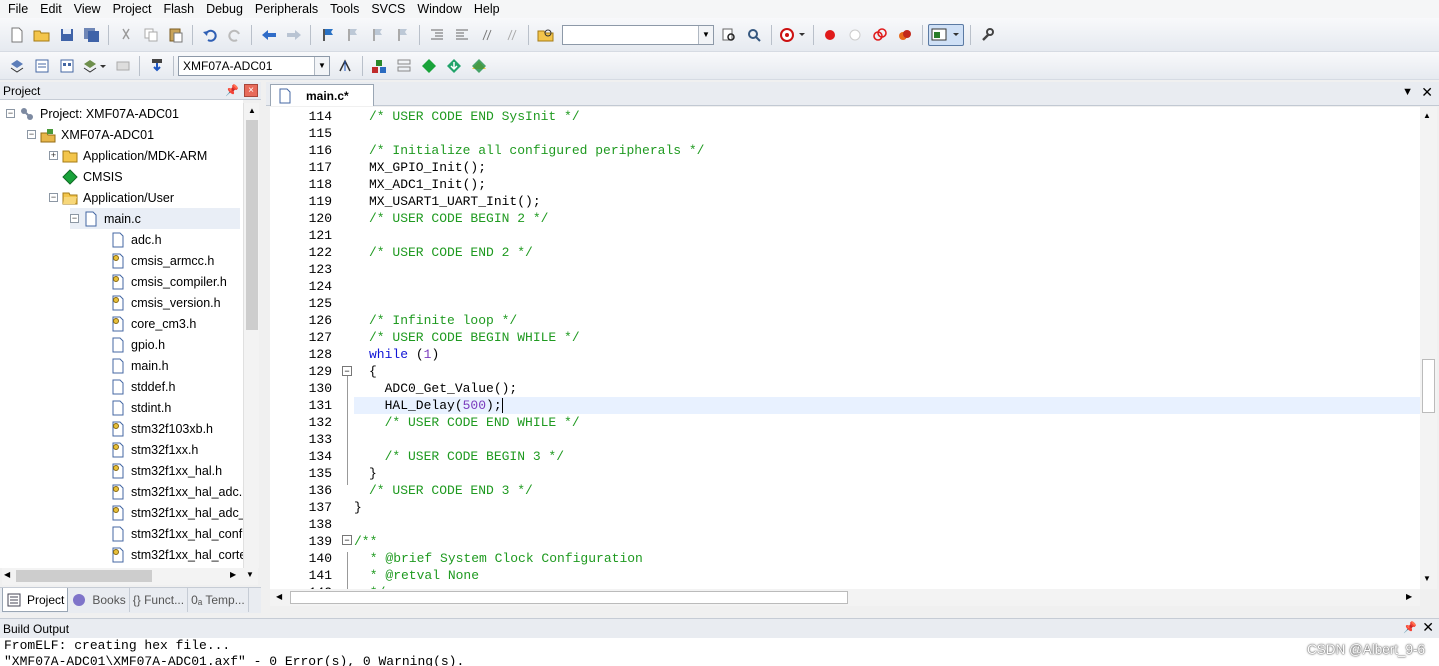 The height and width of the screenshot is (666, 1439). I want to click on target-options-icon, so click(345, 66).